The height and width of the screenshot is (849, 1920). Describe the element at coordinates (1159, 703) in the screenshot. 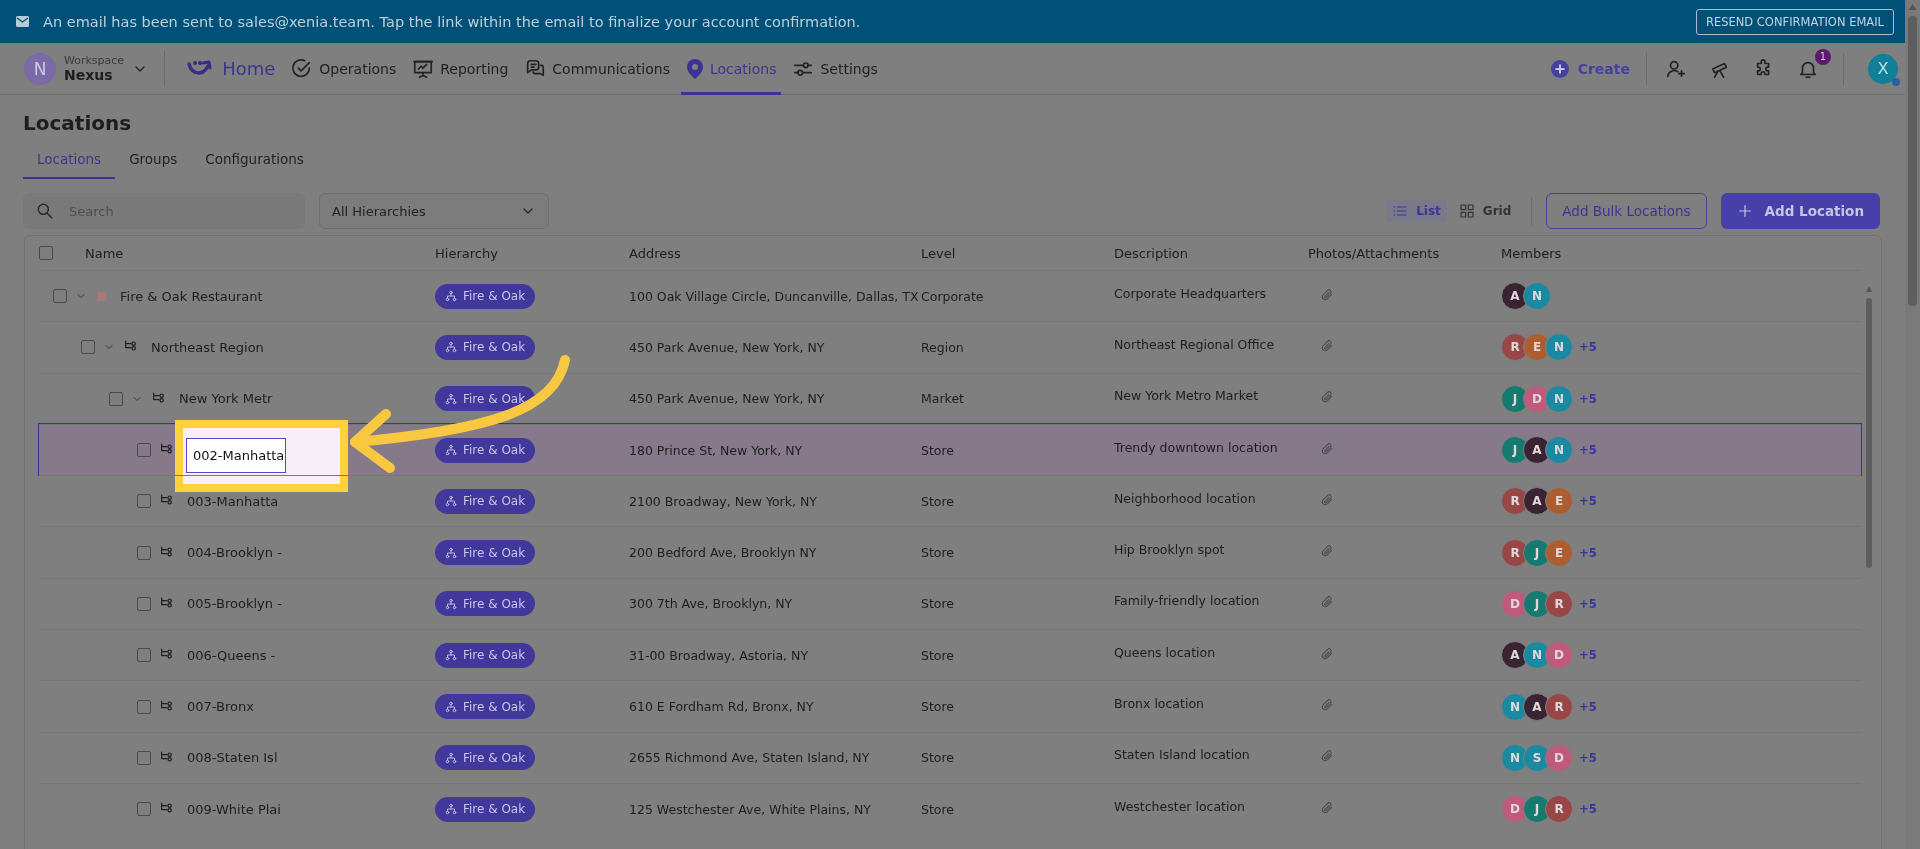

I see `description-cell-text: Bronx location` at that location.